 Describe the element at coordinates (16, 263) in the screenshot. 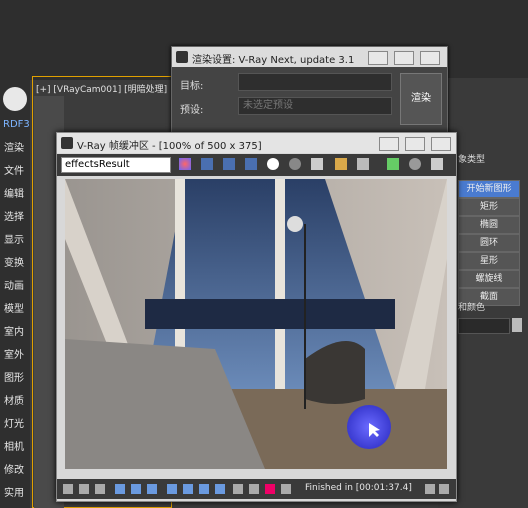

I see `sidebar-item-transform: 变换` at that location.